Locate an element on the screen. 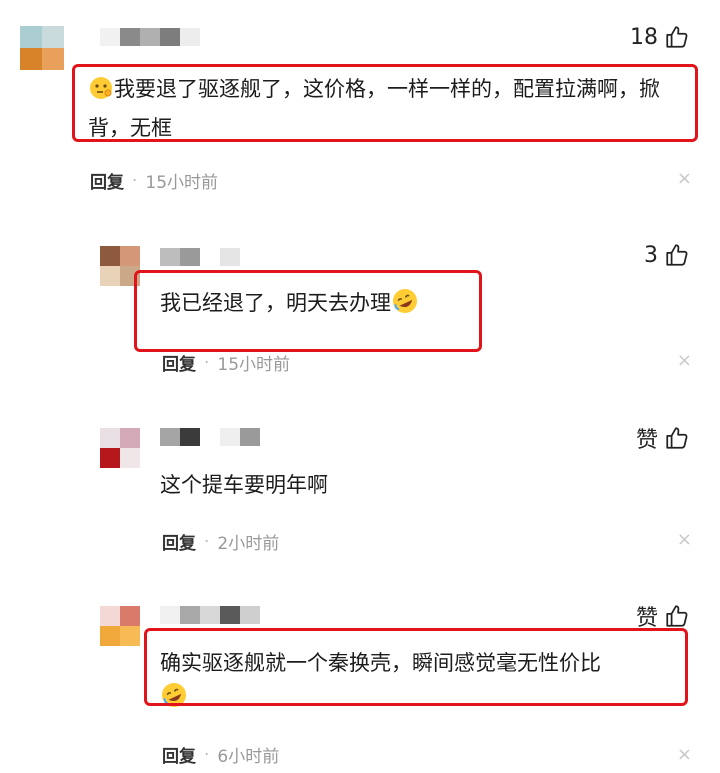  comment-text-content: 这个提车要明年啊 is located at coordinates (244, 485).